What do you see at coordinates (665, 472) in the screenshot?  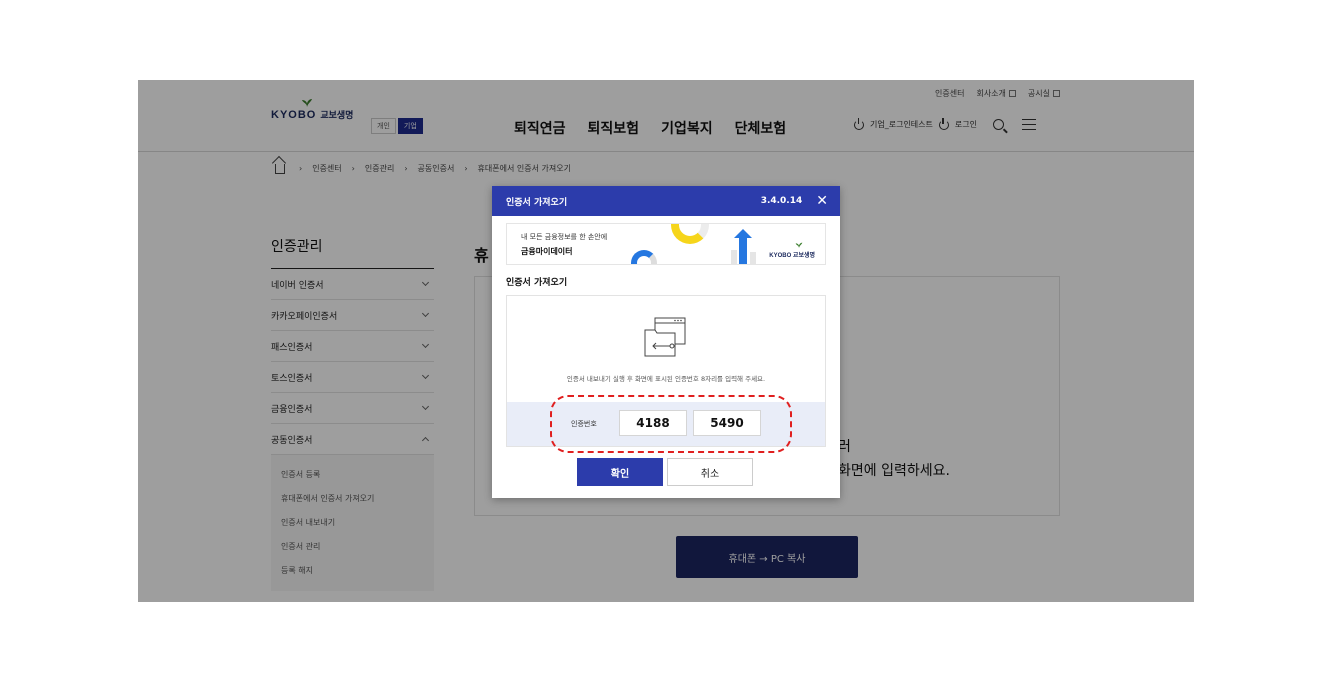 I see `dialog-buttons: 확인 취소` at bounding box center [665, 472].